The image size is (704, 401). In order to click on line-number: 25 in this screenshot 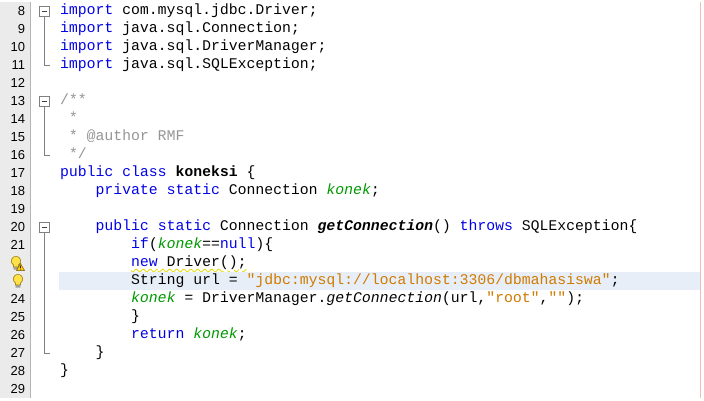, I will do `click(17, 317)`.